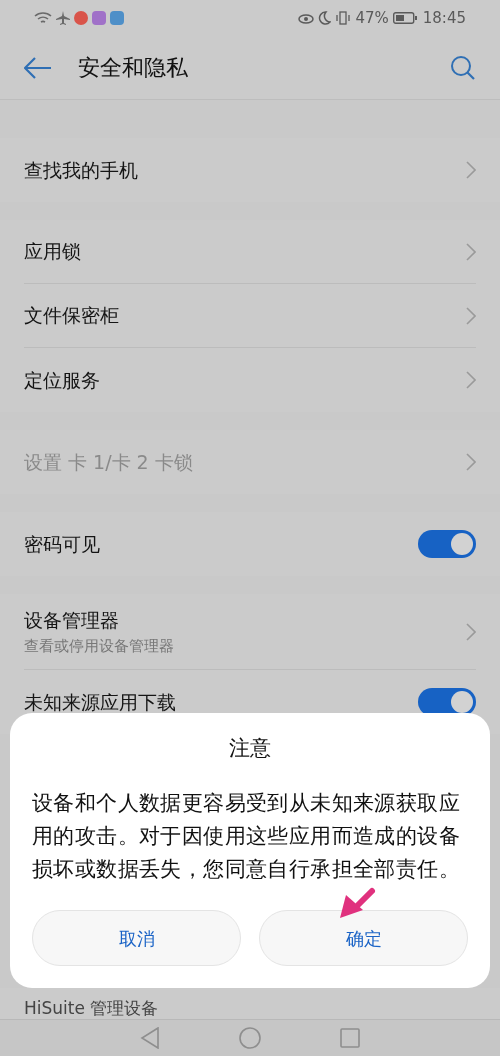 The height and width of the screenshot is (1056, 500). What do you see at coordinates (99, 620) in the screenshot?
I see `setting-label: 设备管理器` at bounding box center [99, 620].